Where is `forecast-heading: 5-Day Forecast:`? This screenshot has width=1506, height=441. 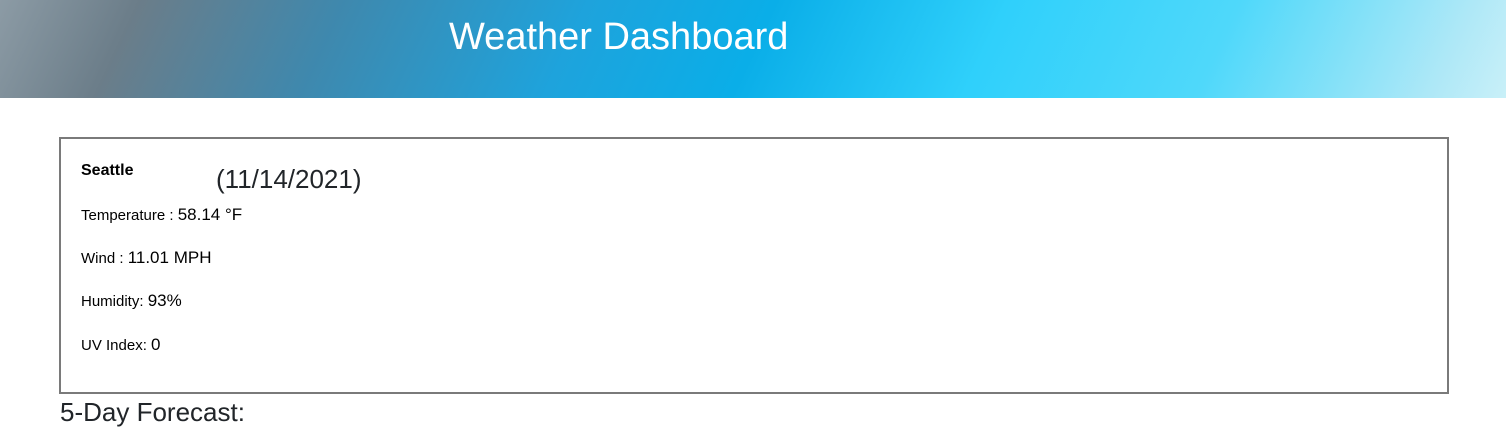
forecast-heading: 5-Day Forecast: is located at coordinates (152, 412).